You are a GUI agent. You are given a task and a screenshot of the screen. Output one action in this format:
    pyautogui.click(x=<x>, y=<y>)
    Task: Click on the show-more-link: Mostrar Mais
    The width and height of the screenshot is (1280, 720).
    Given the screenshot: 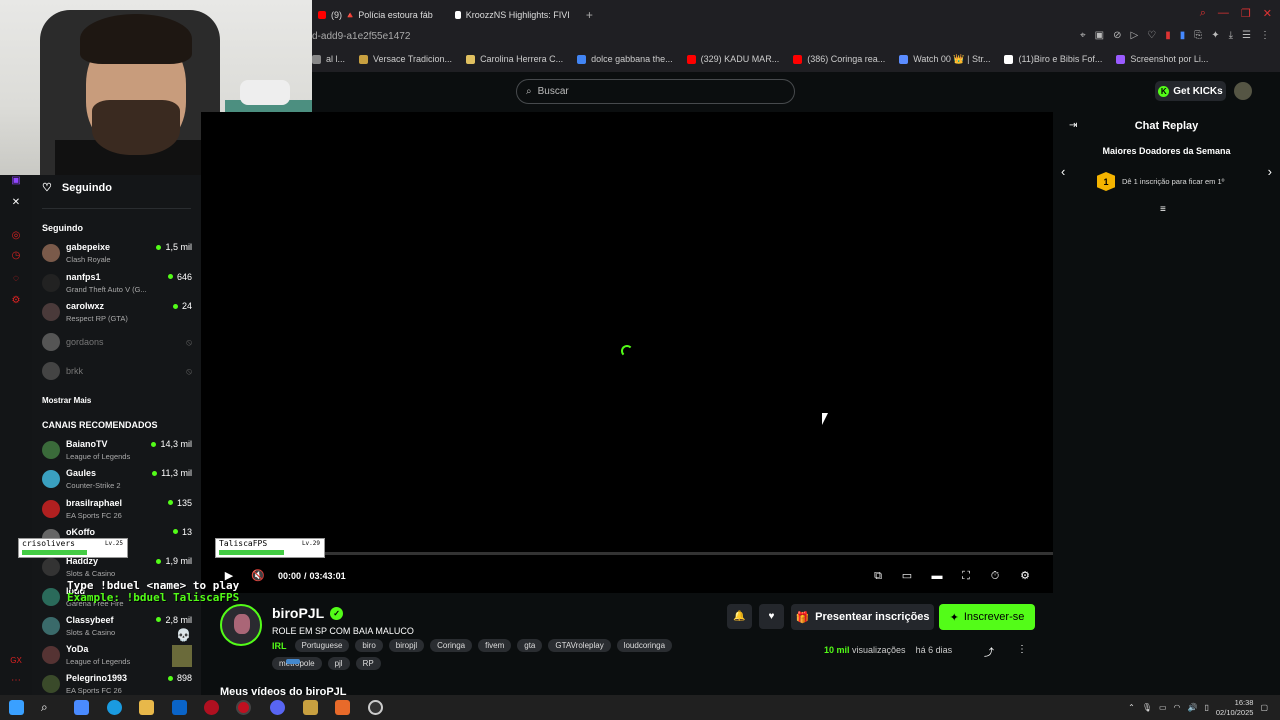 What is the action you would take?
    pyautogui.click(x=66, y=400)
    